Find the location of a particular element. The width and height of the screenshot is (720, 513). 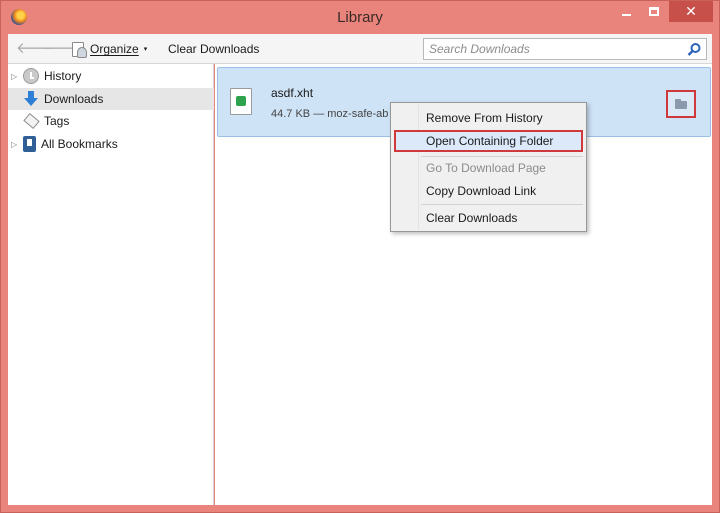

close-icon: ✕ is located at coordinates (691, 11).